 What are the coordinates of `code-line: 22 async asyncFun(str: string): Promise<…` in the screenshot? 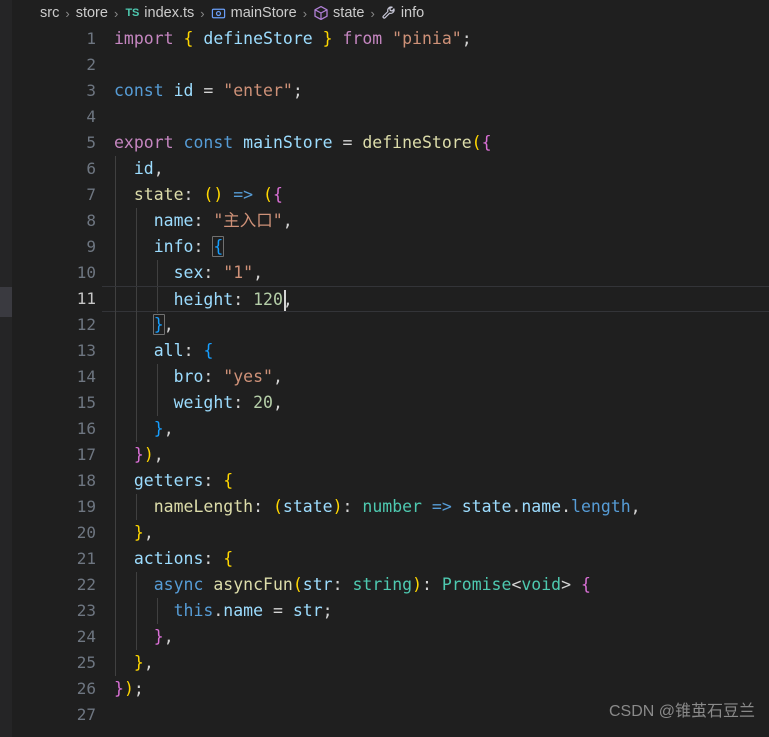 It's located at (390, 585).